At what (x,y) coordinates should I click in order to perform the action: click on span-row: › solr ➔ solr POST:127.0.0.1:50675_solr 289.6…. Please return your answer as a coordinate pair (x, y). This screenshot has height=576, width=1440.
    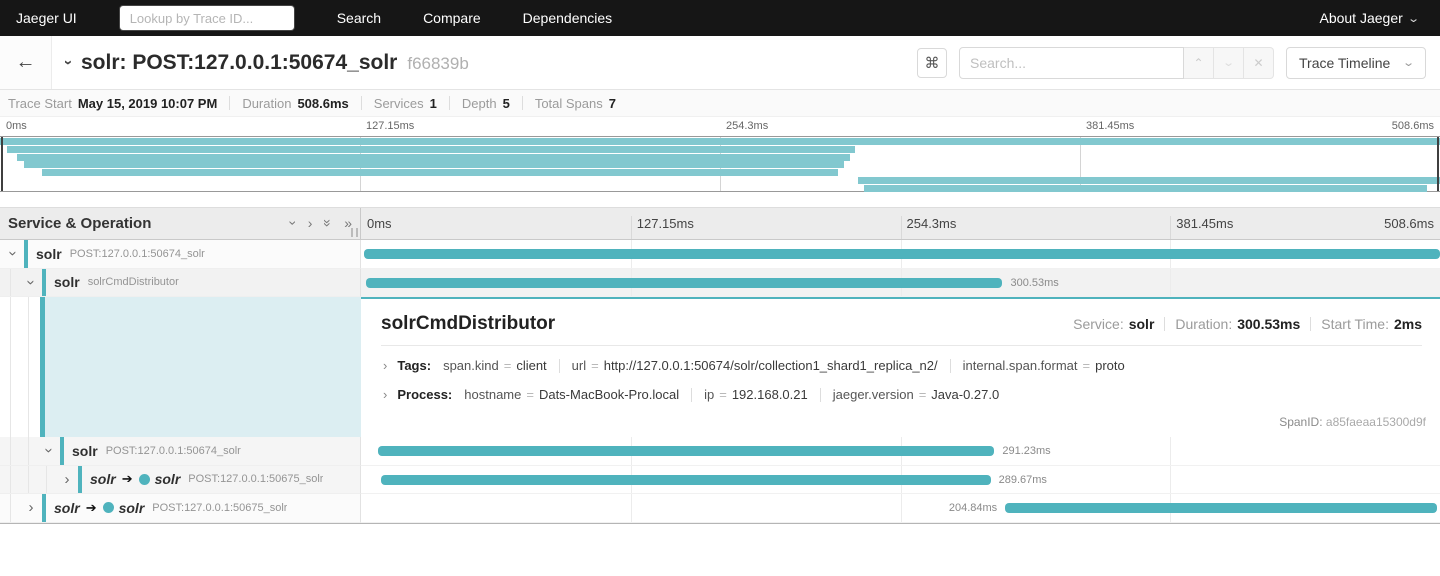
    Looking at the image, I should click on (720, 479).